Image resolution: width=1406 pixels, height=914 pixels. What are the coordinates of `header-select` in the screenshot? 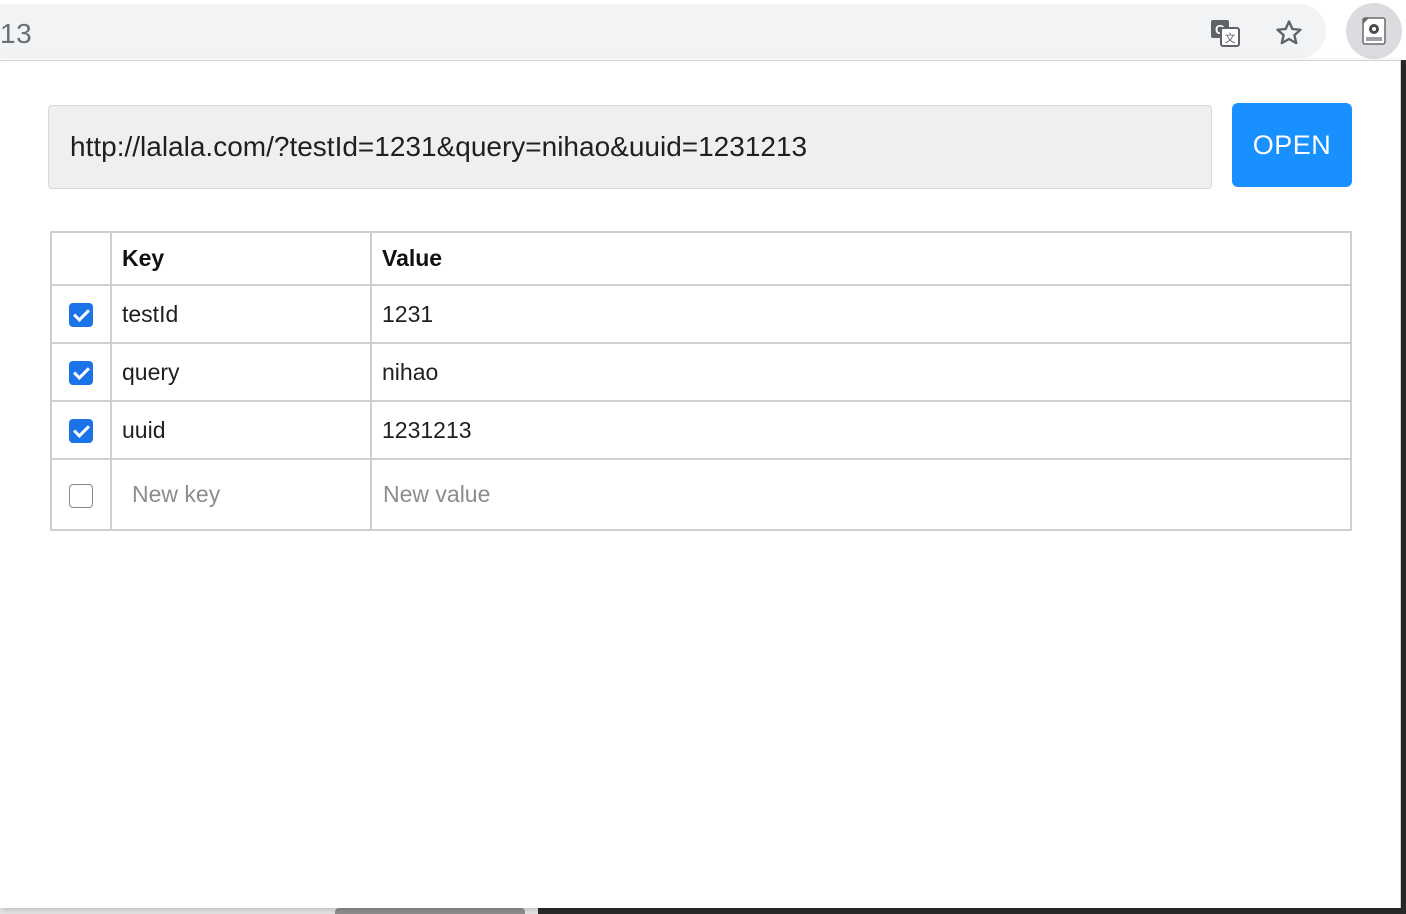 It's located at (81, 258).